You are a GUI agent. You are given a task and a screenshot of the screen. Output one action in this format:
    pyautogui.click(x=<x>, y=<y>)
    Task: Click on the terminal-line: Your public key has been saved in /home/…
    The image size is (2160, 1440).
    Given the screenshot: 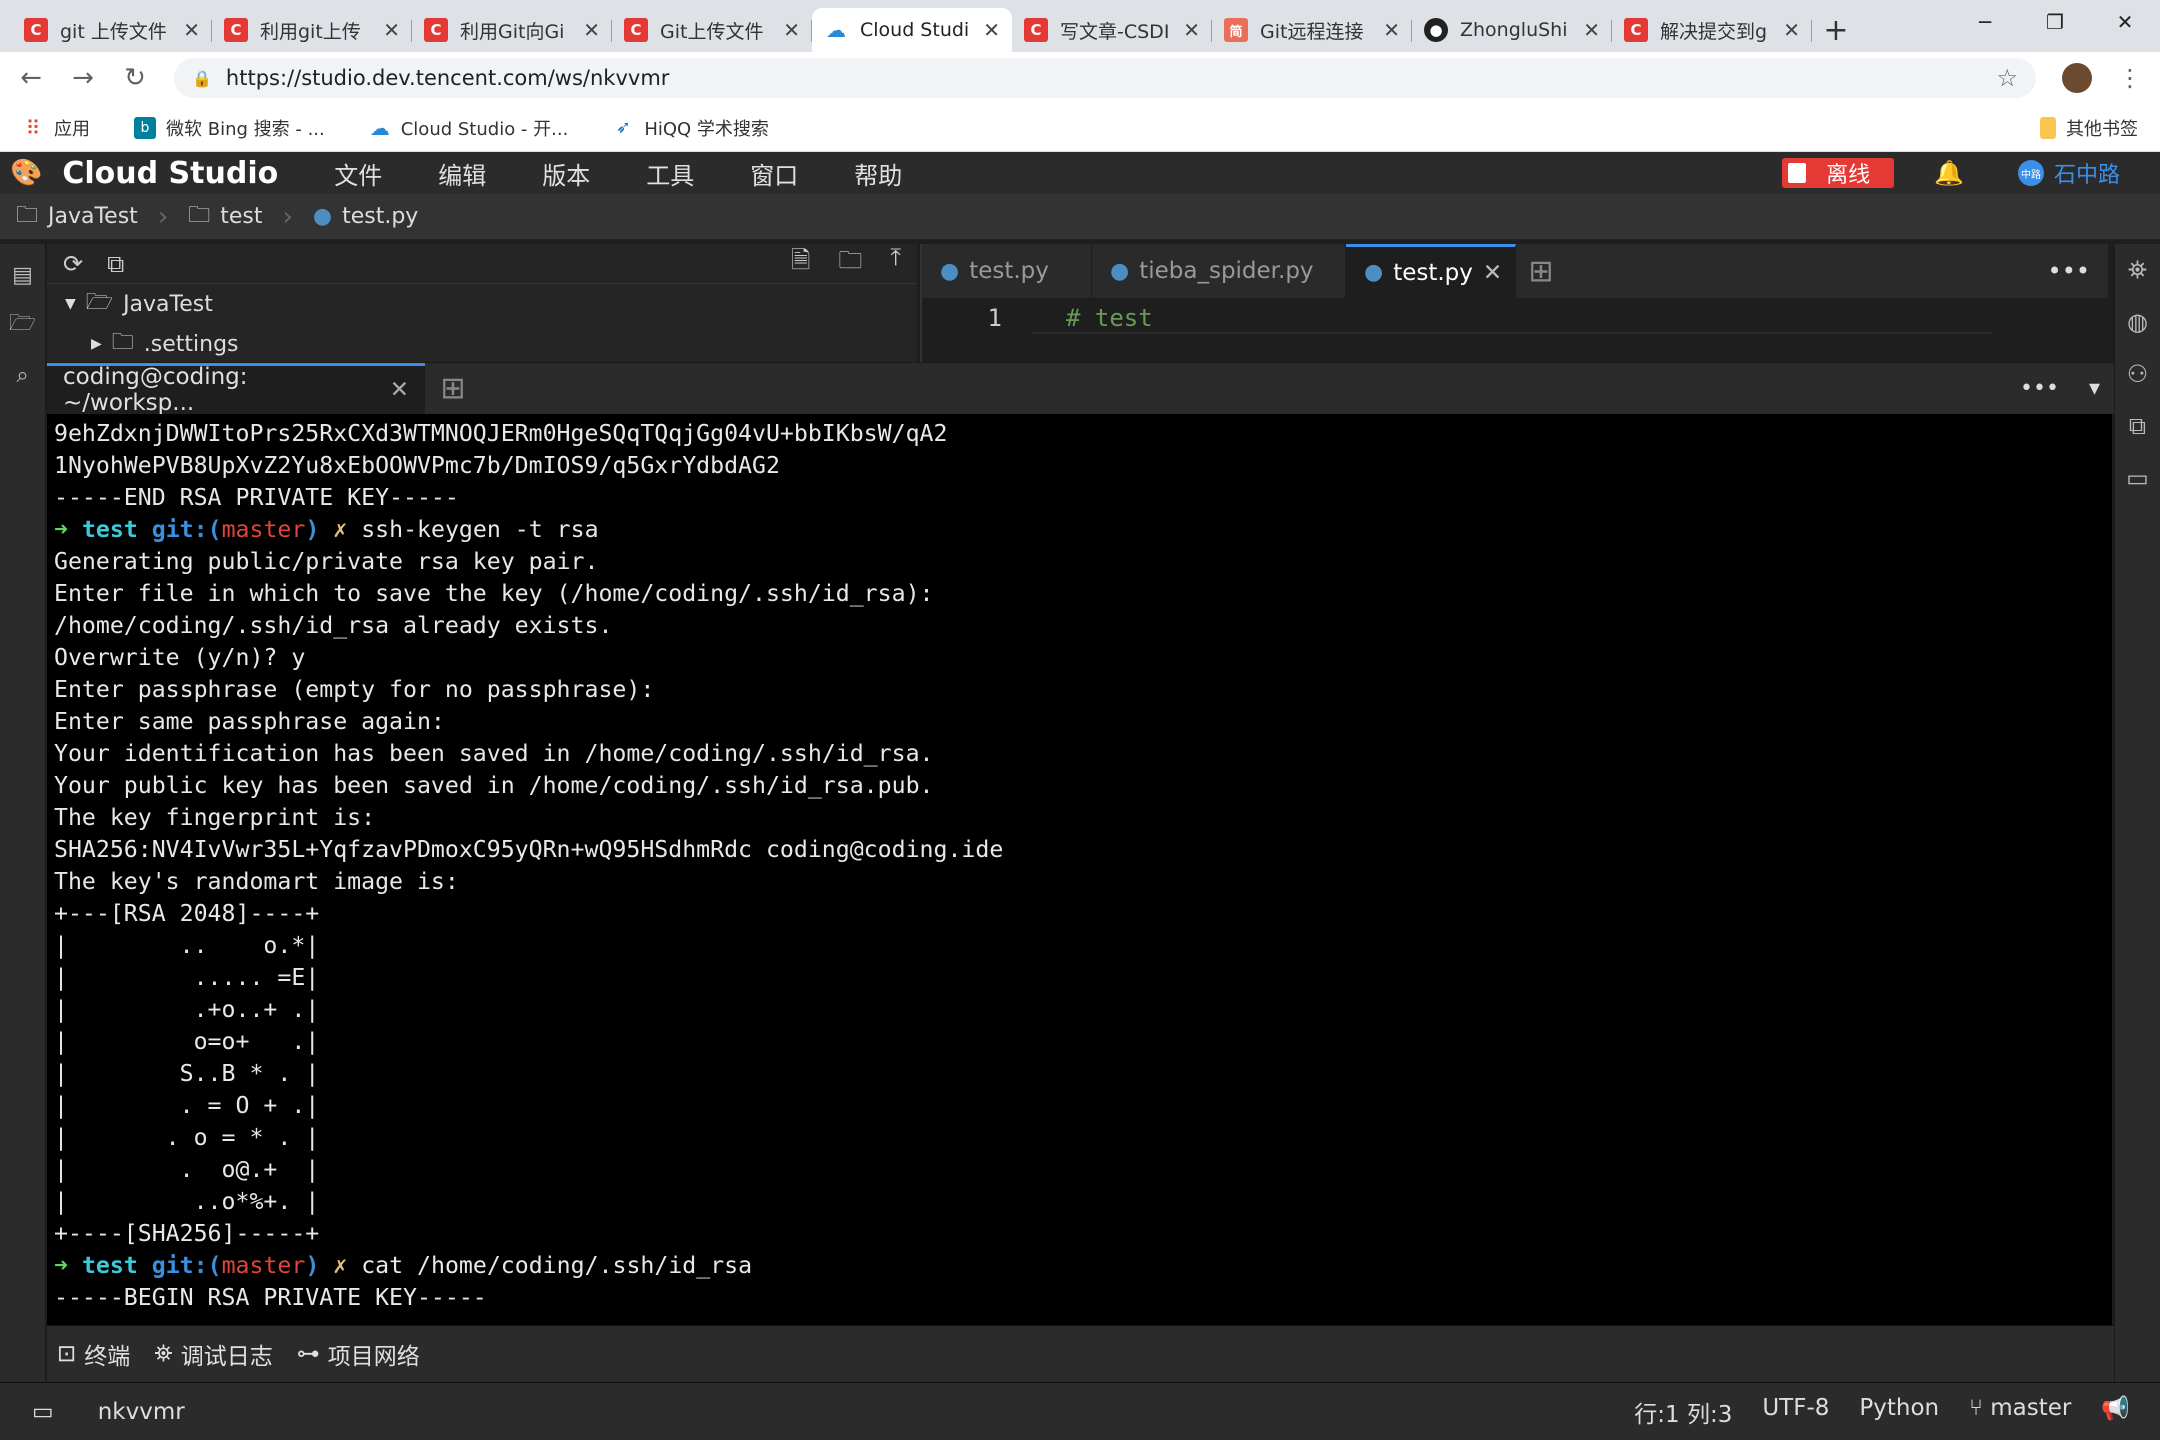 What is the action you would take?
    pyautogui.click(x=494, y=785)
    